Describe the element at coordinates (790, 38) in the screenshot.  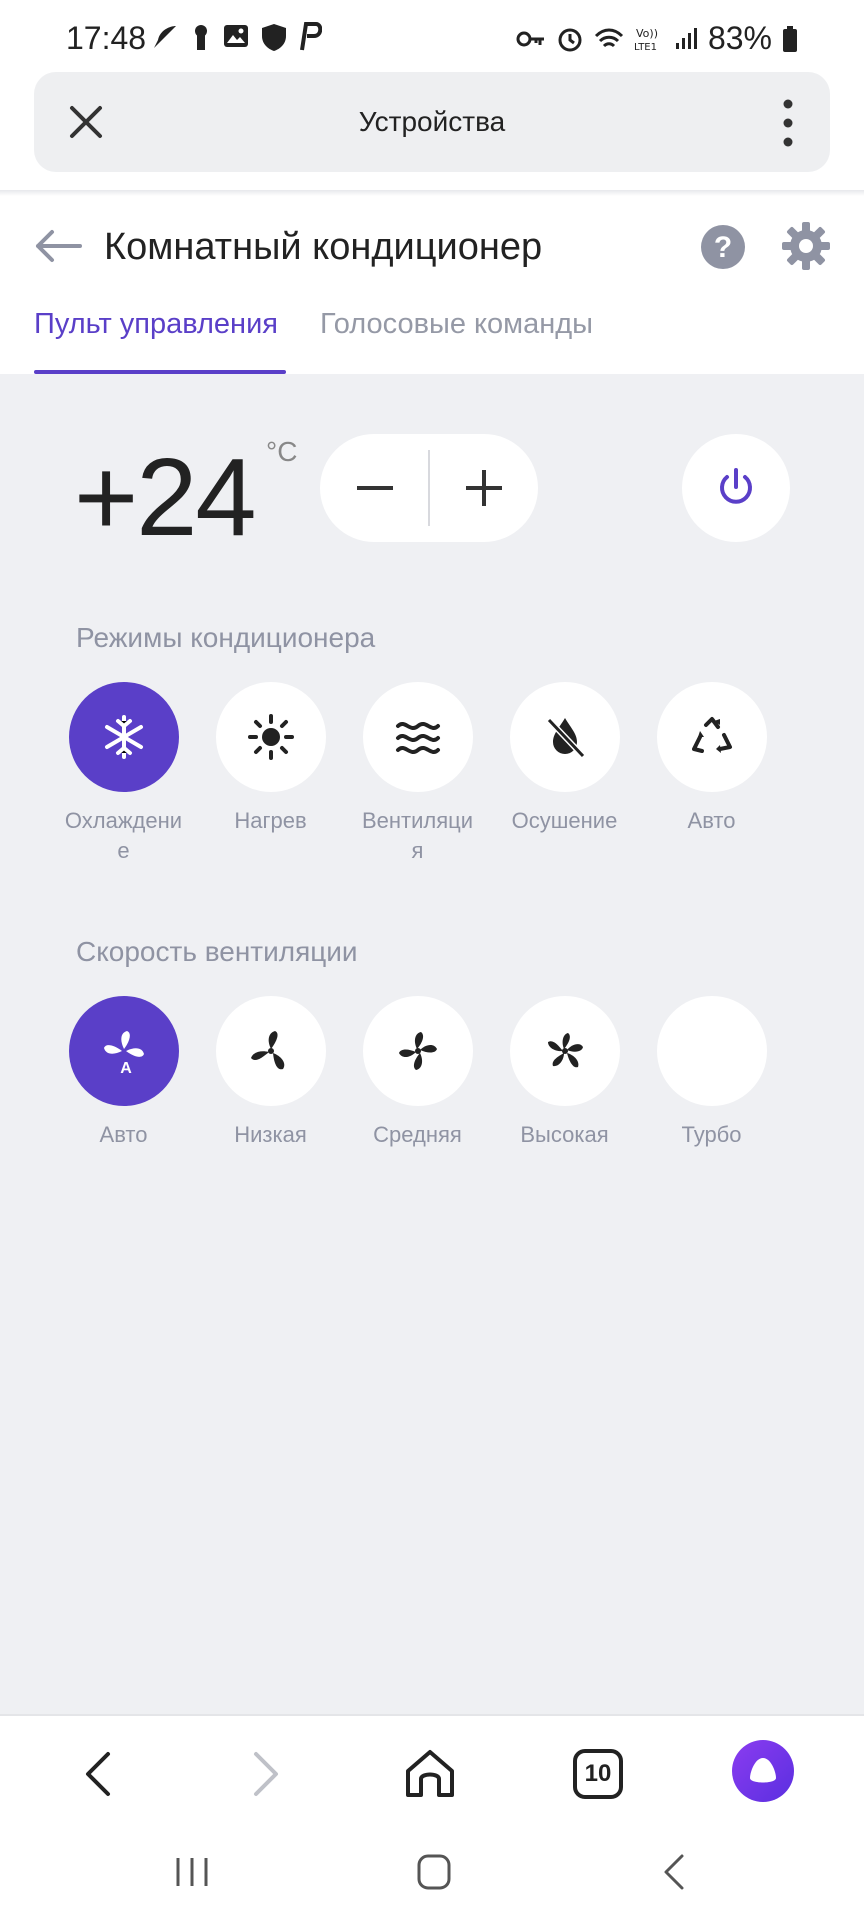
I see `battery-icon` at that location.